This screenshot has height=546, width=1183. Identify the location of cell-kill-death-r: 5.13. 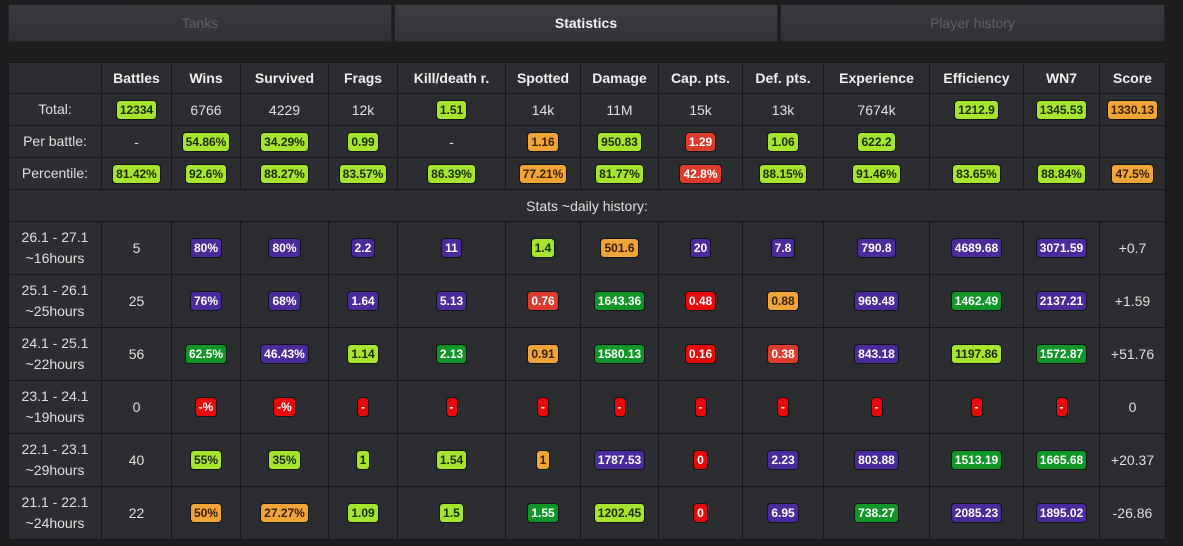
(451, 301).